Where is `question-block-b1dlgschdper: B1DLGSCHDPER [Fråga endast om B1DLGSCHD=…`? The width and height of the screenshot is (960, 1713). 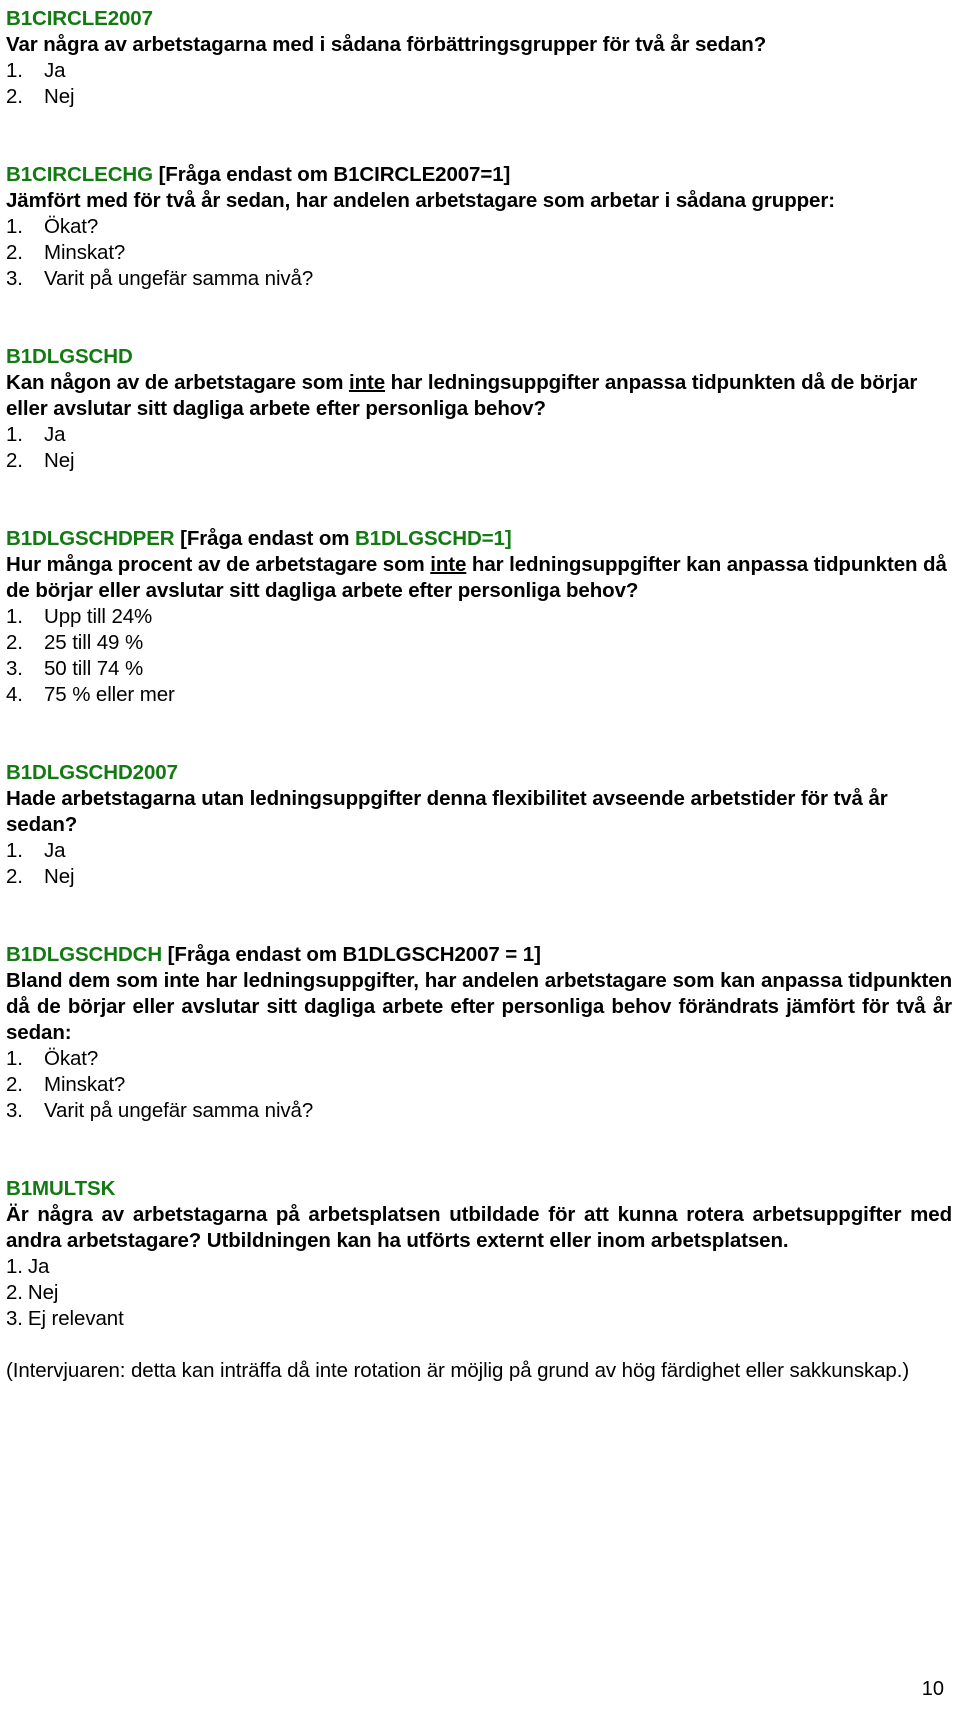 question-block-b1dlgschdper: B1DLGSCHDPER [Fråga endast om B1DLGSCHD=… is located at coordinates (479, 617).